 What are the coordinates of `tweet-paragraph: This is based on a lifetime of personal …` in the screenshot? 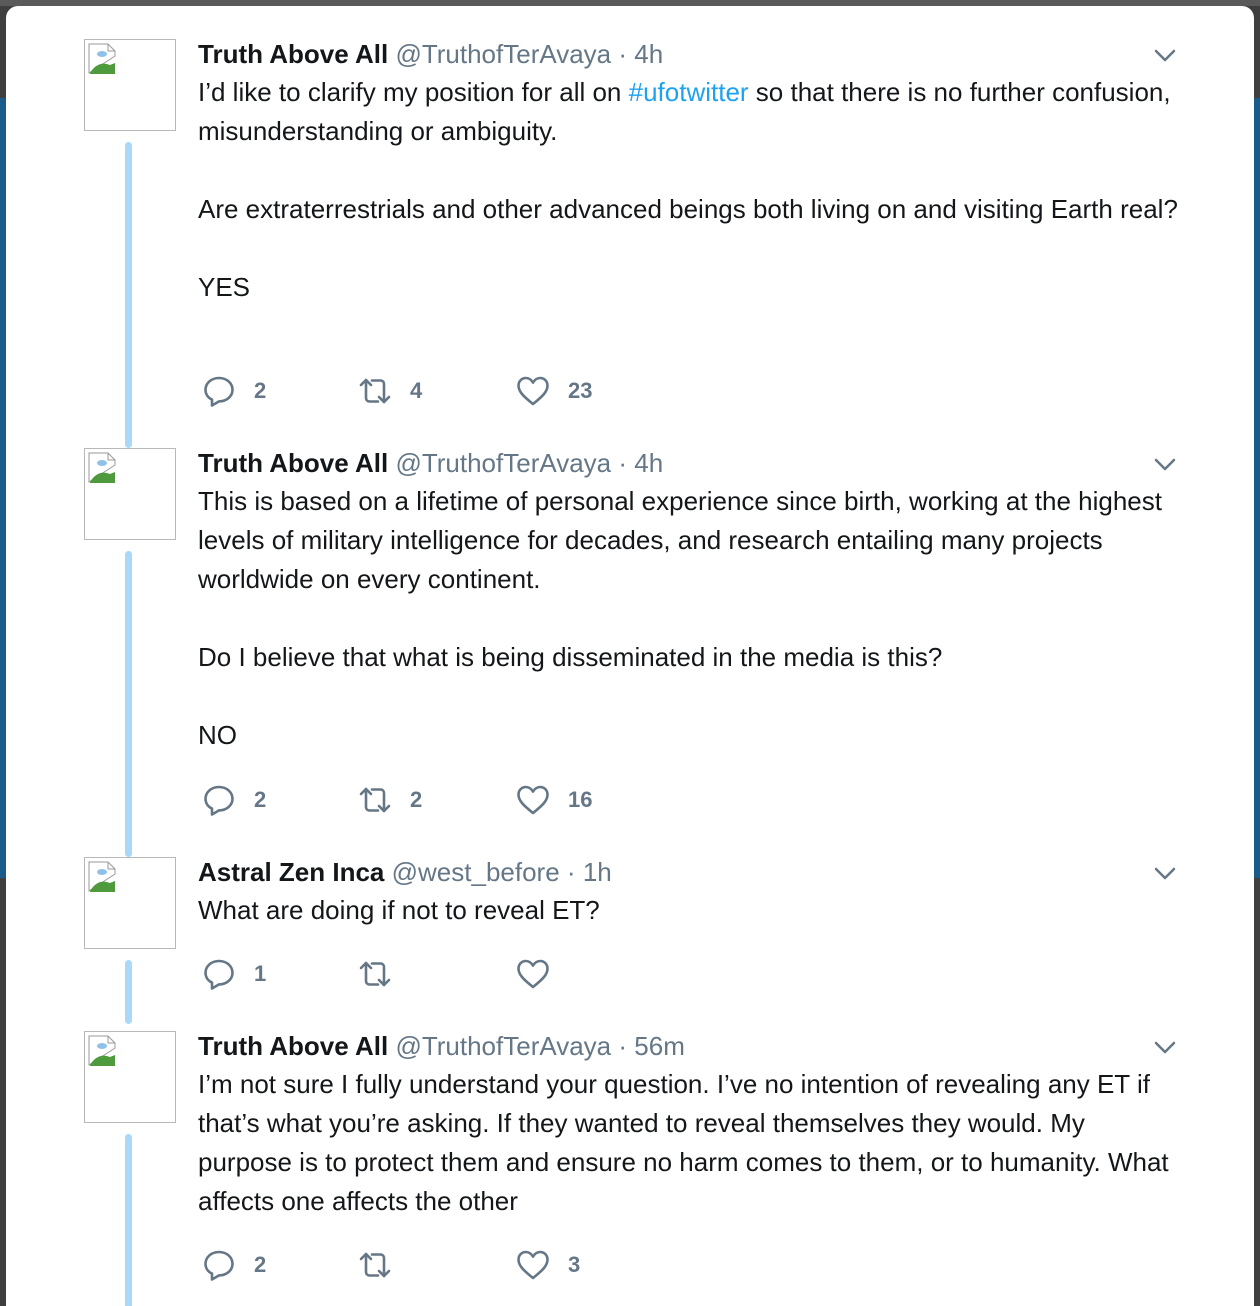 It's located at (680, 540).